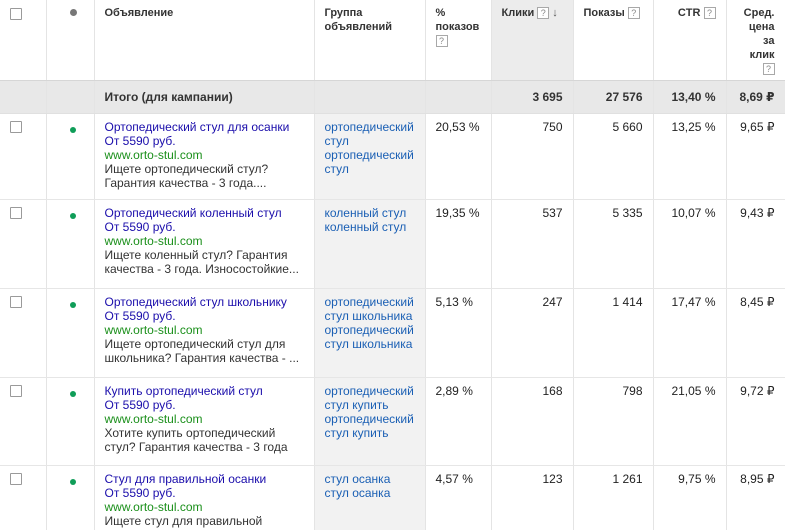 The height and width of the screenshot is (530, 785). I want to click on ad-title-link: Ортопедический стул для осанки, so click(204, 127).